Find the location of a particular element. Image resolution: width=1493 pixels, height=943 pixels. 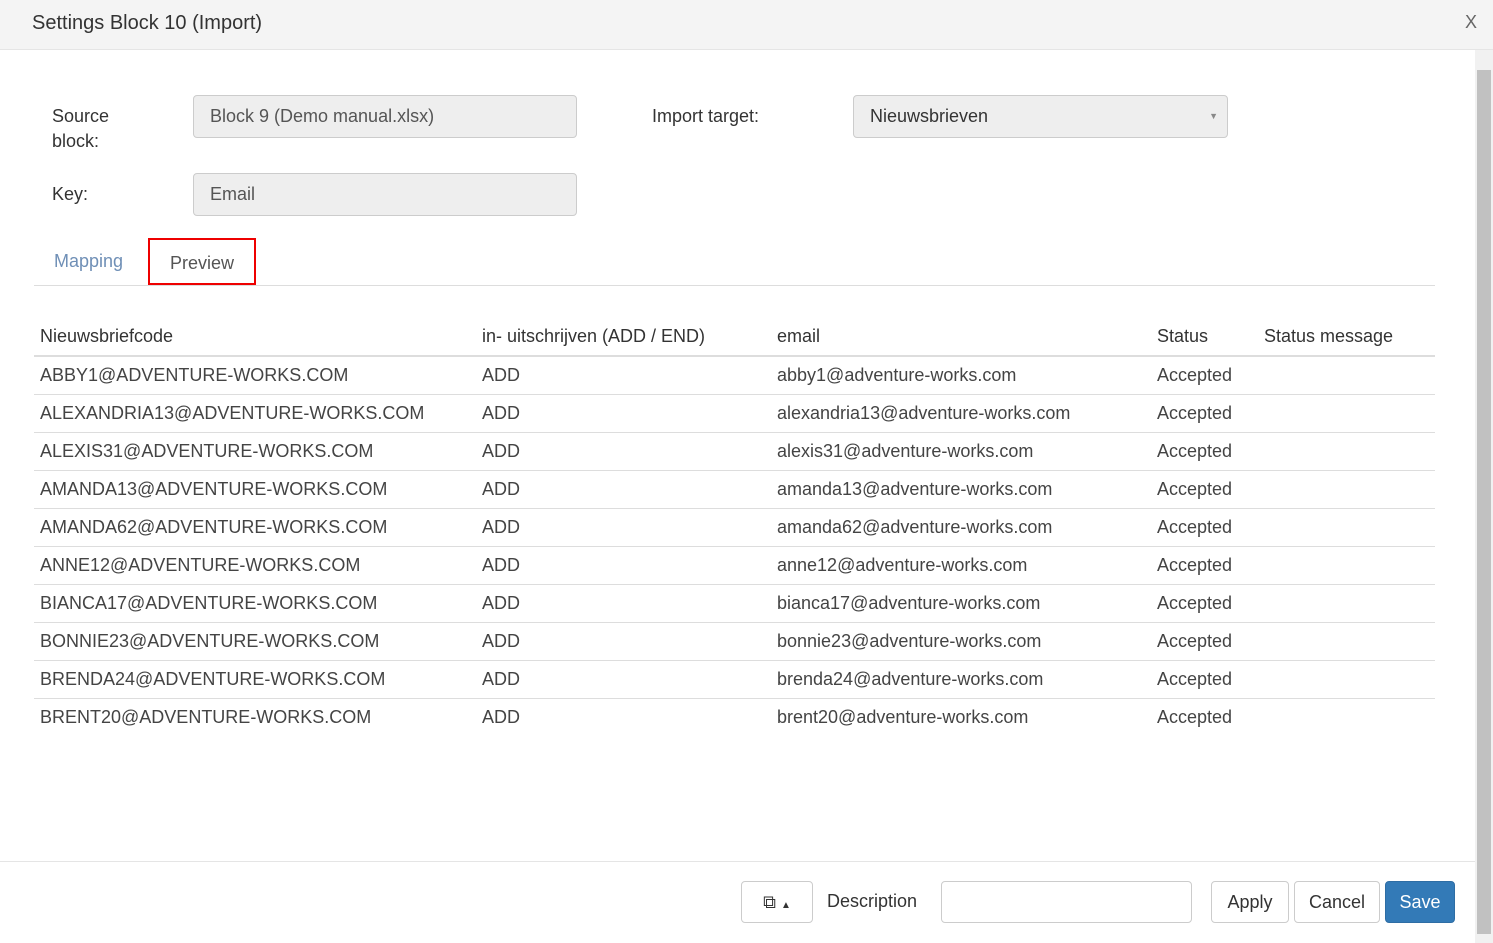

tab-preview: Preview is located at coordinates (202, 261).